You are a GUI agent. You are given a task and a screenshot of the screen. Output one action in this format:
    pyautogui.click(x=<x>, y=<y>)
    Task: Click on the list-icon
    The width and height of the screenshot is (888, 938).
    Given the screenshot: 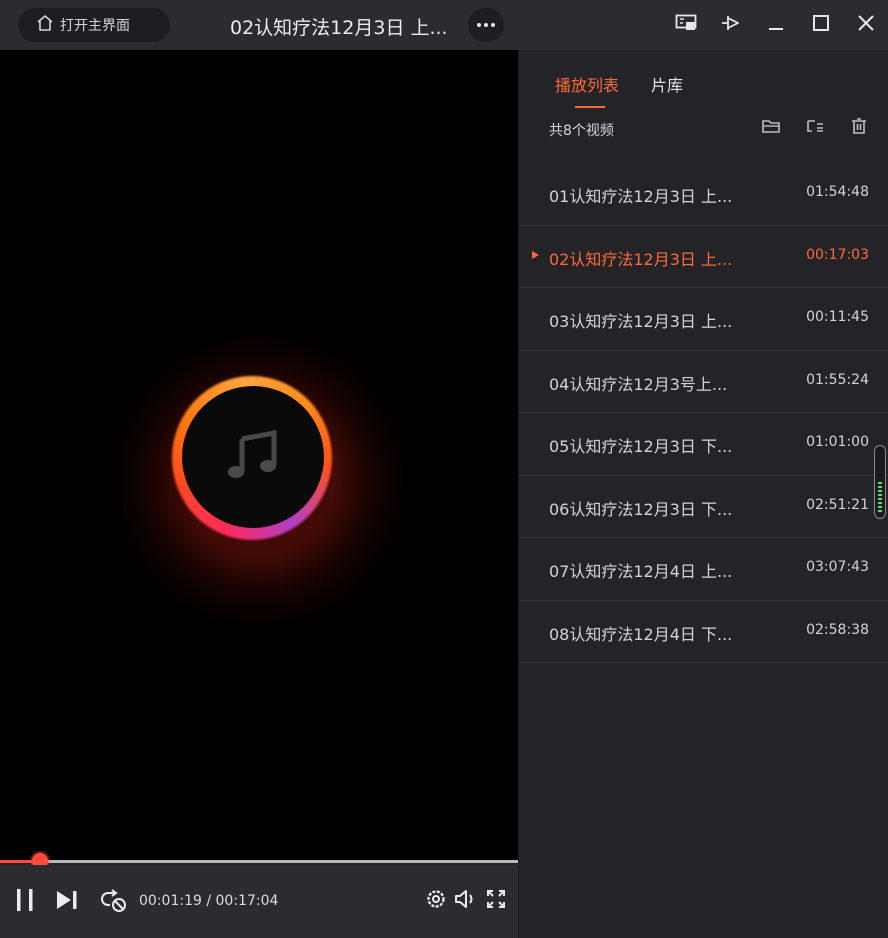 What is the action you would take?
    pyautogui.click(x=815, y=128)
    